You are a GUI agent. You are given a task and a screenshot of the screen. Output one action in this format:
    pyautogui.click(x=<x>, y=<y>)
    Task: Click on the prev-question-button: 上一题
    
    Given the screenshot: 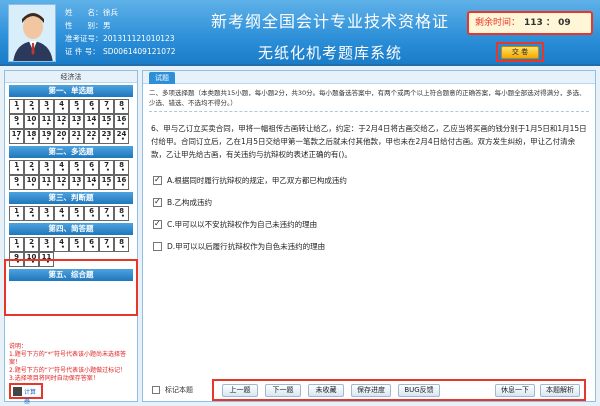 What is the action you would take?
    pyautogui.click(x=240, y=390)
    